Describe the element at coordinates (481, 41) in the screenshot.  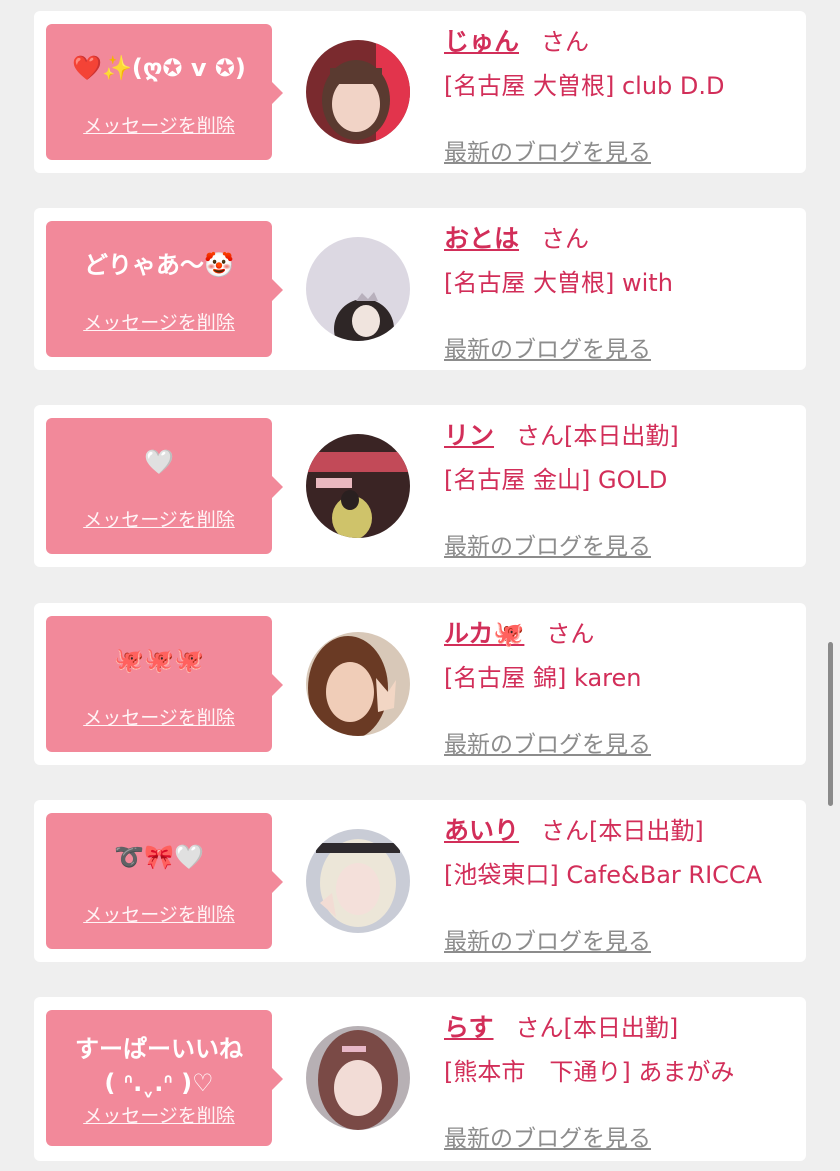
I see `cast-name-link: じゅん` at that location.